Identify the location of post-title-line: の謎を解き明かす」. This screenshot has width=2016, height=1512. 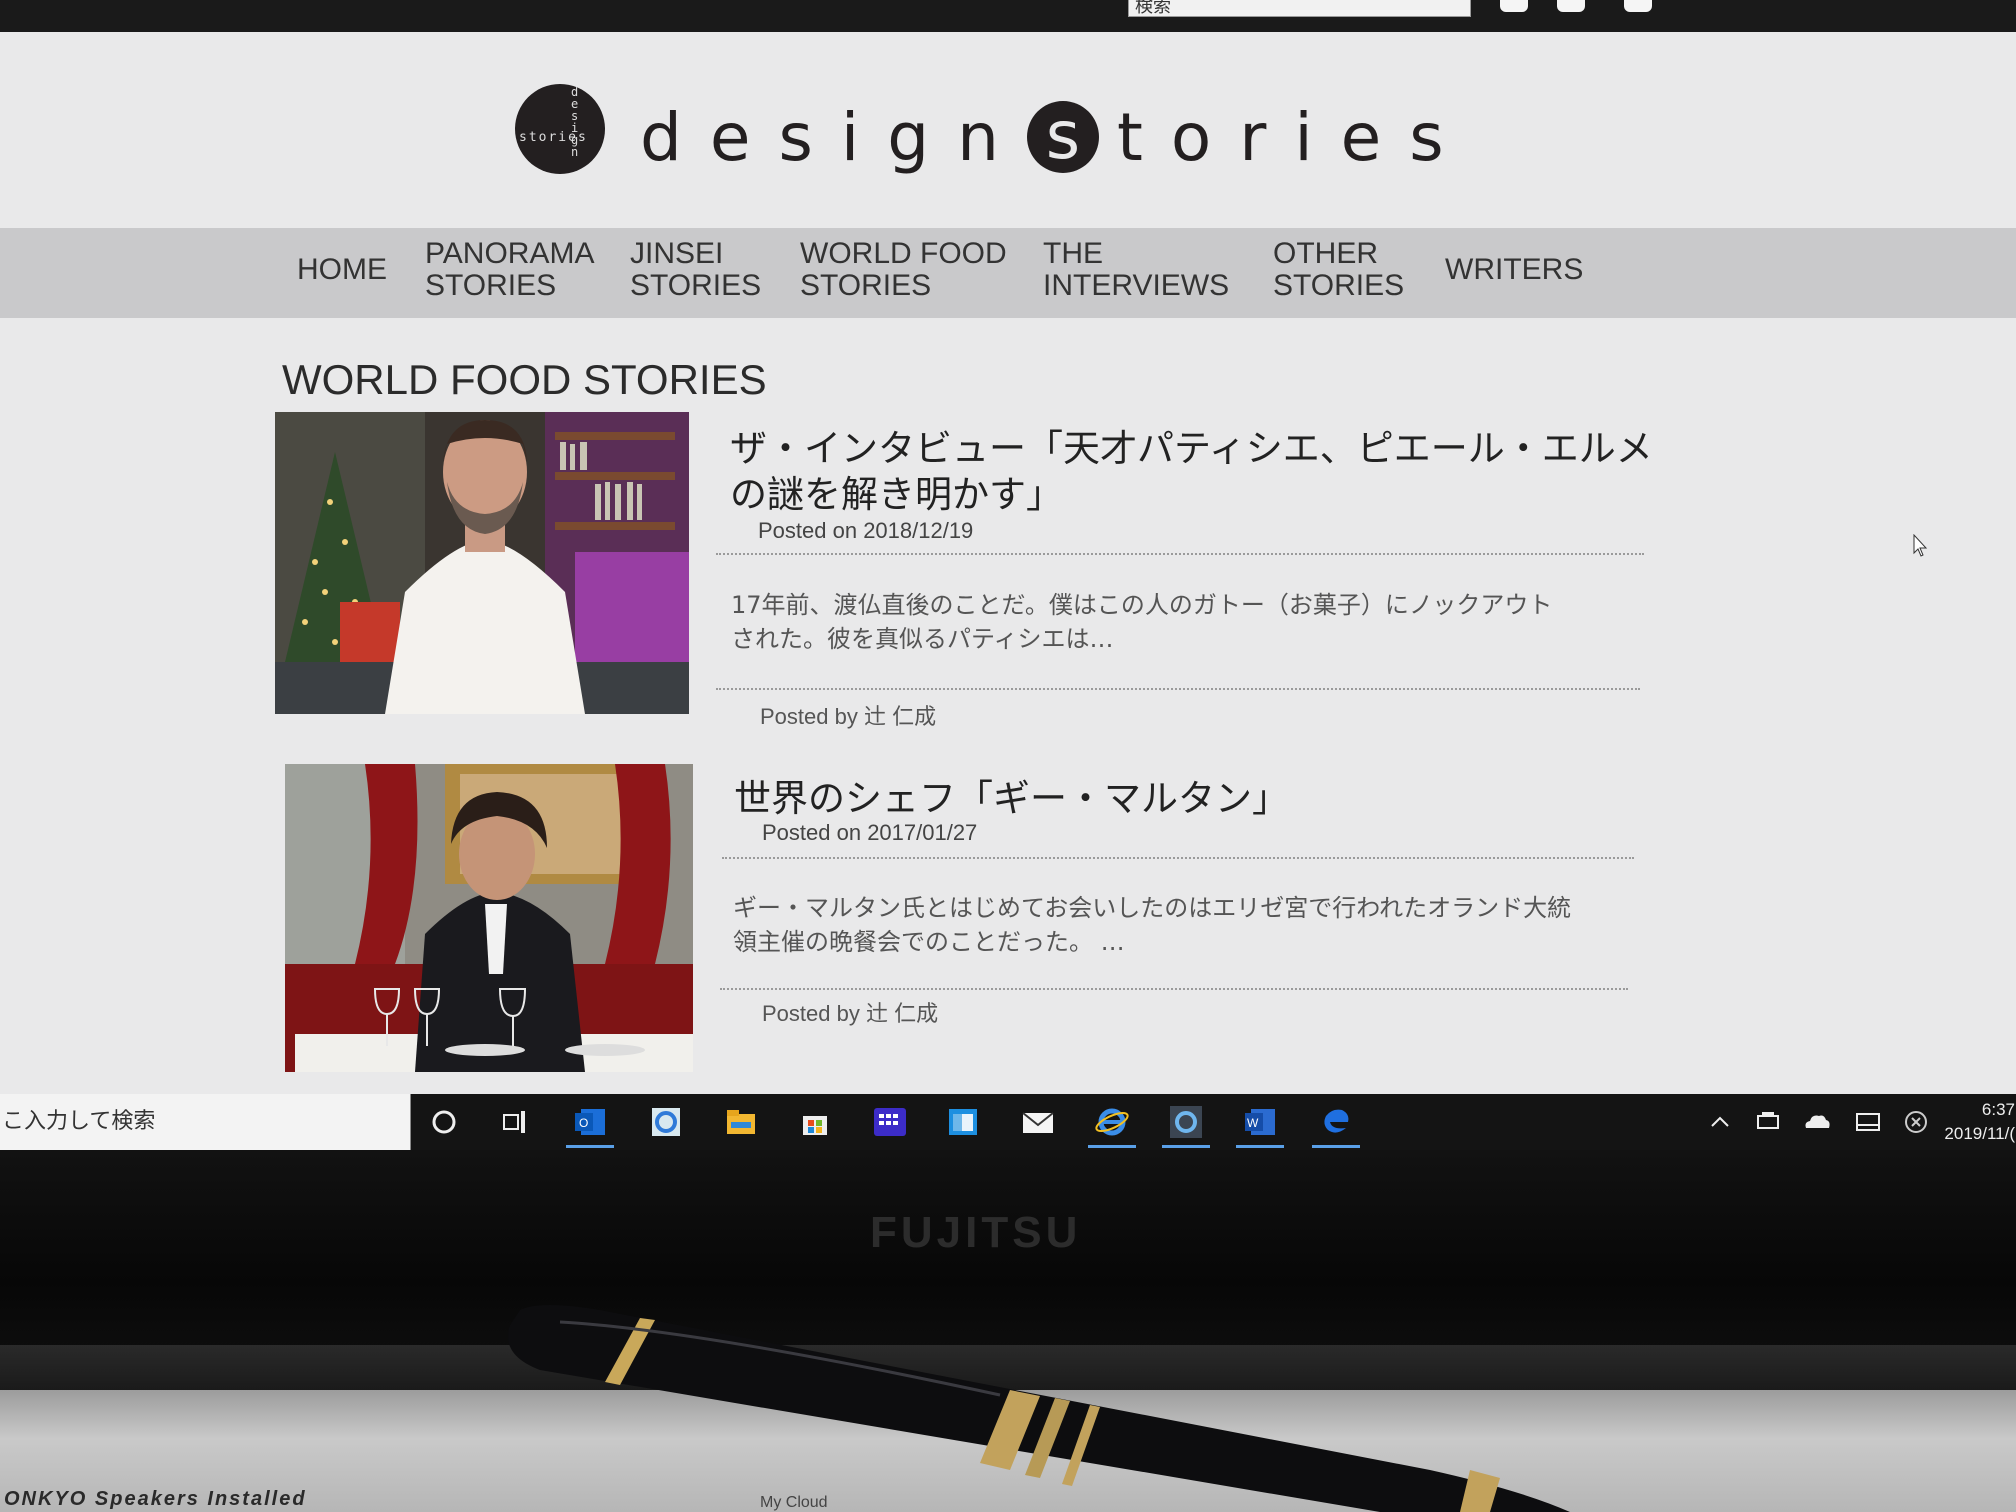
(896, 494).